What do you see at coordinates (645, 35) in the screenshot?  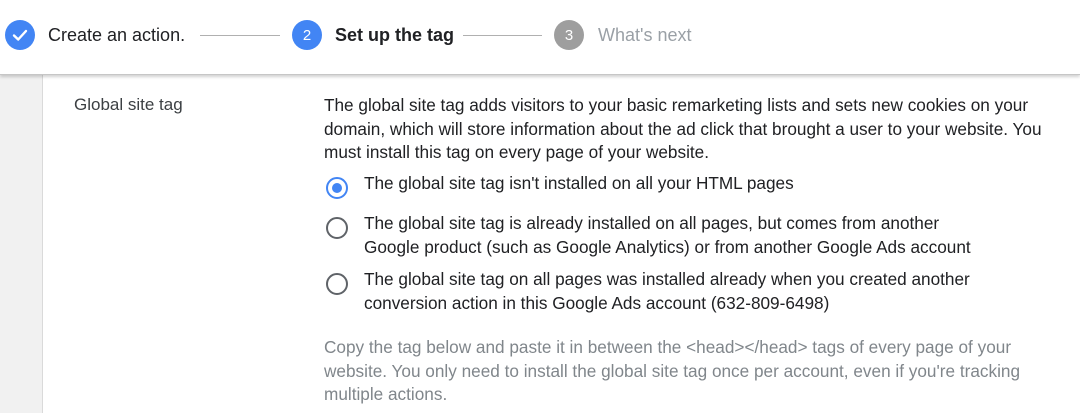 I see `step-3-label: What's next` at bounding box center [645, 35].